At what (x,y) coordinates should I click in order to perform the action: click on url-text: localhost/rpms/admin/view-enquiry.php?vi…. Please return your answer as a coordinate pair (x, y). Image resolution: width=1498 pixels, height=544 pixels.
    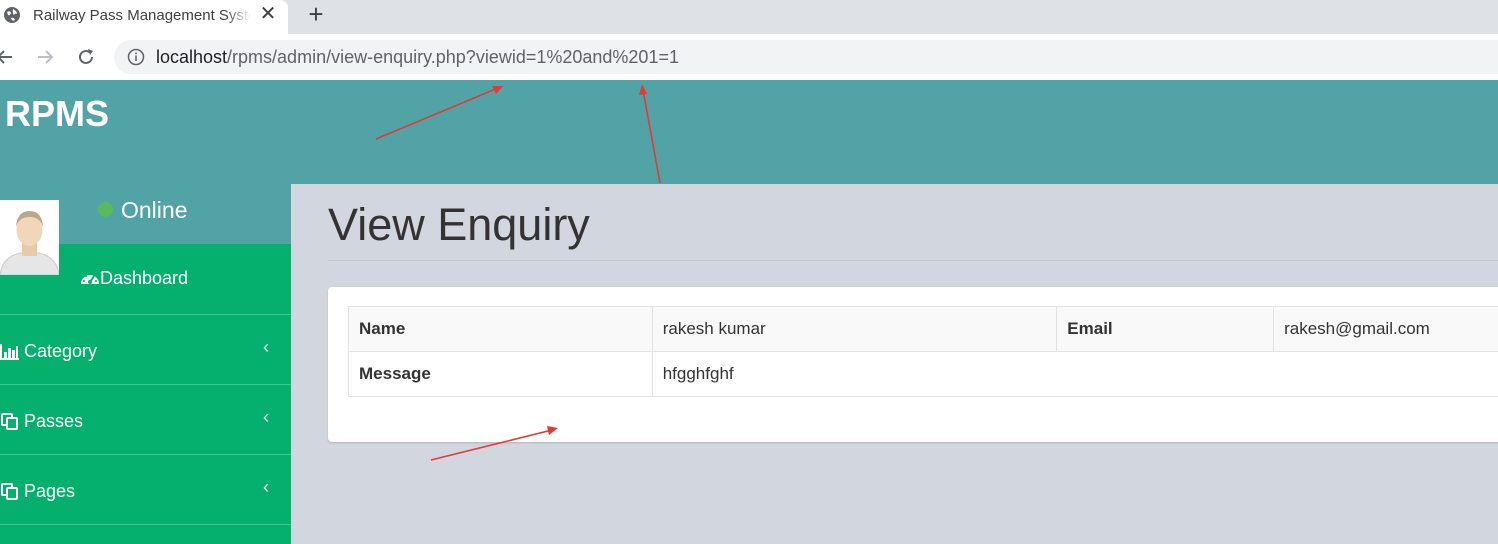
    Looking at the image, I should click on (417, 57).